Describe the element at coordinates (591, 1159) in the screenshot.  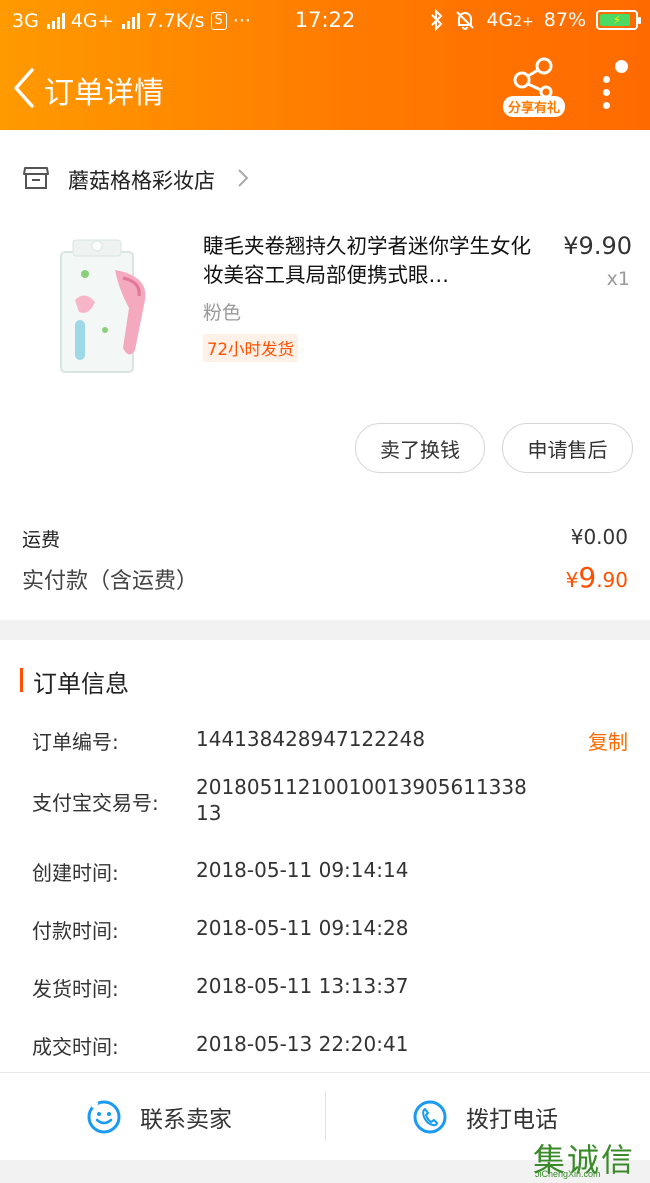
I see `watermark-logo: 集诚信 JiChengXin.com` at that location.